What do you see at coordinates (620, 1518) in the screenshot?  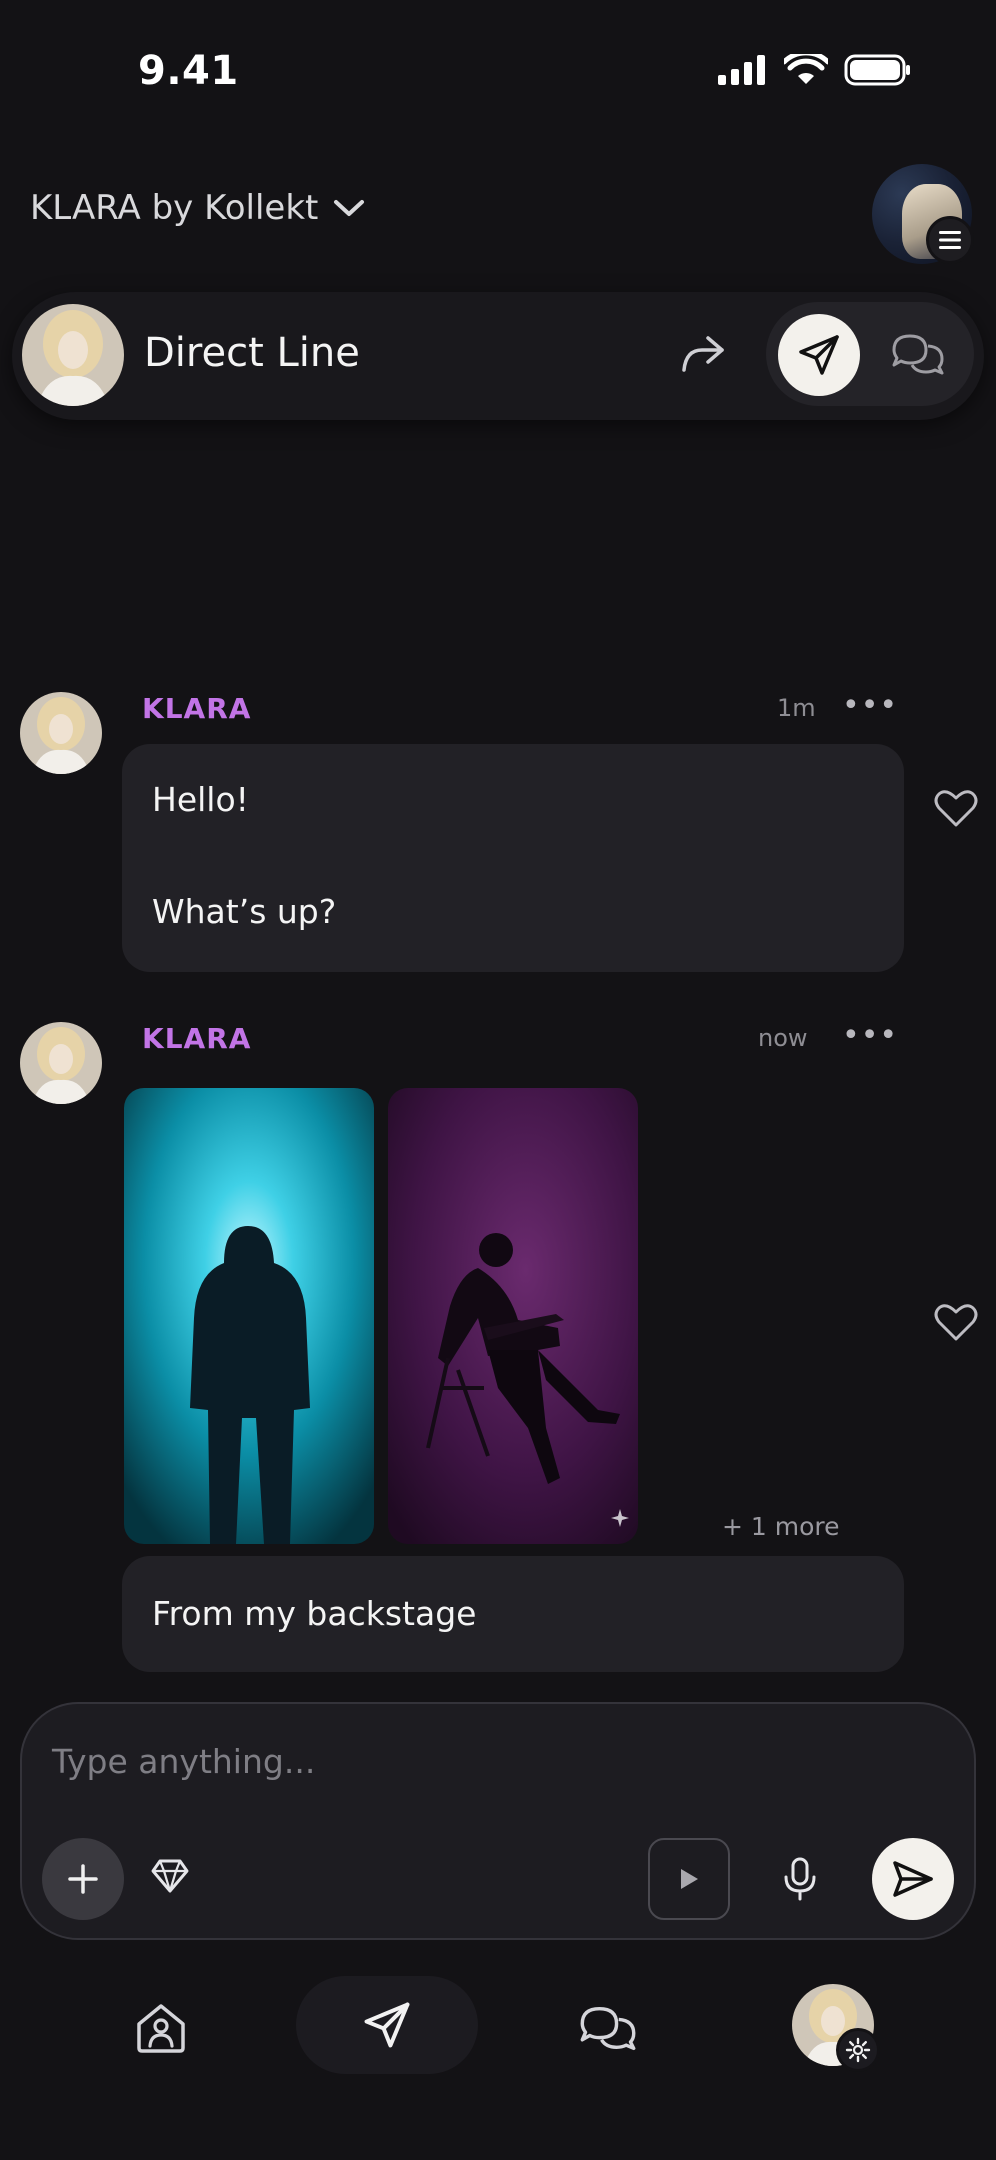 I see `sparkle-icon` at bounding box center [620, 1518].